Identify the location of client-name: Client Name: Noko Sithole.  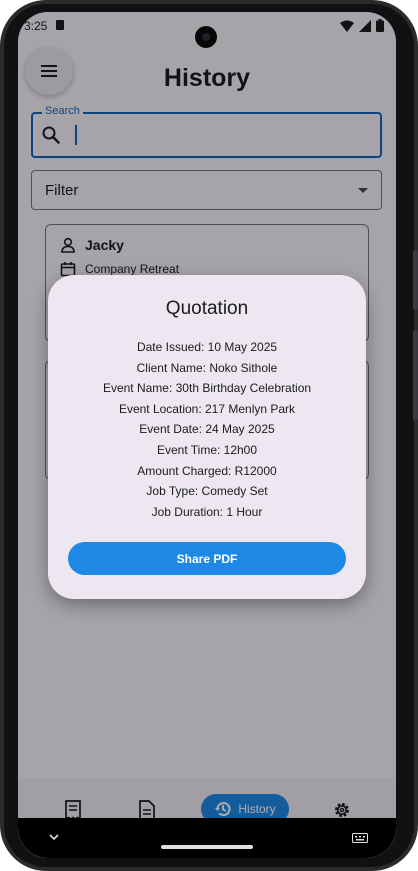
(207, 367).